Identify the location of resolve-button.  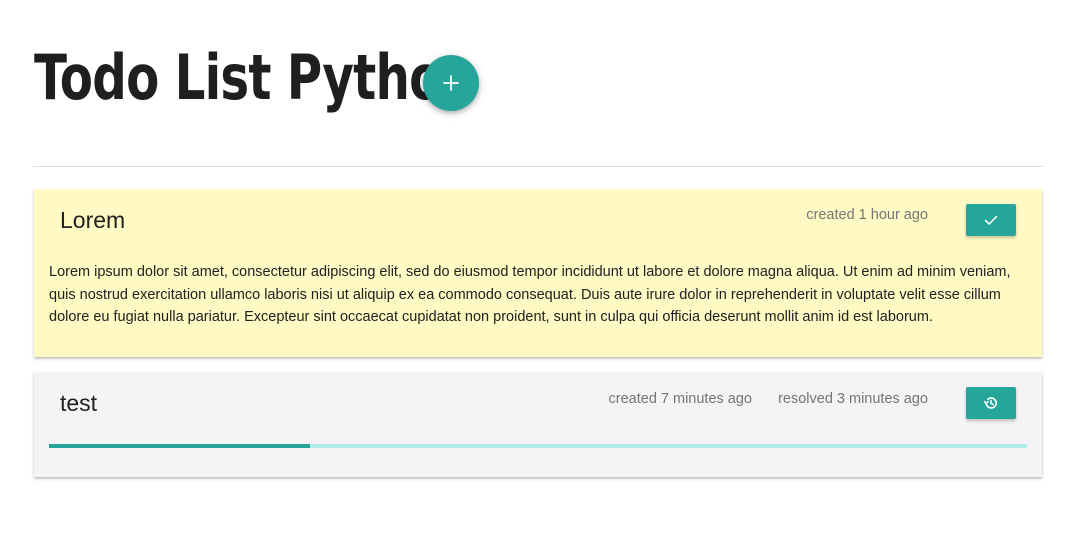
(991, 220).